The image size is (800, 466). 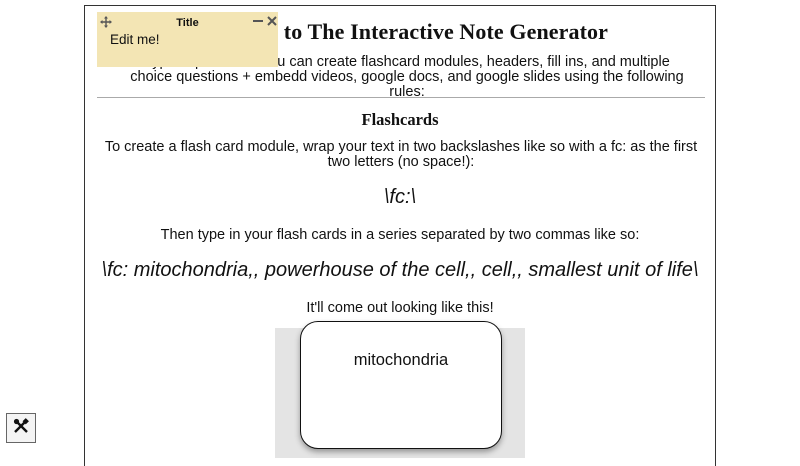 What do you see at coordinates (135, 39) in the screenshot?
I see `sticky-note-body: Edit me!` at bounding box center [135, 39].